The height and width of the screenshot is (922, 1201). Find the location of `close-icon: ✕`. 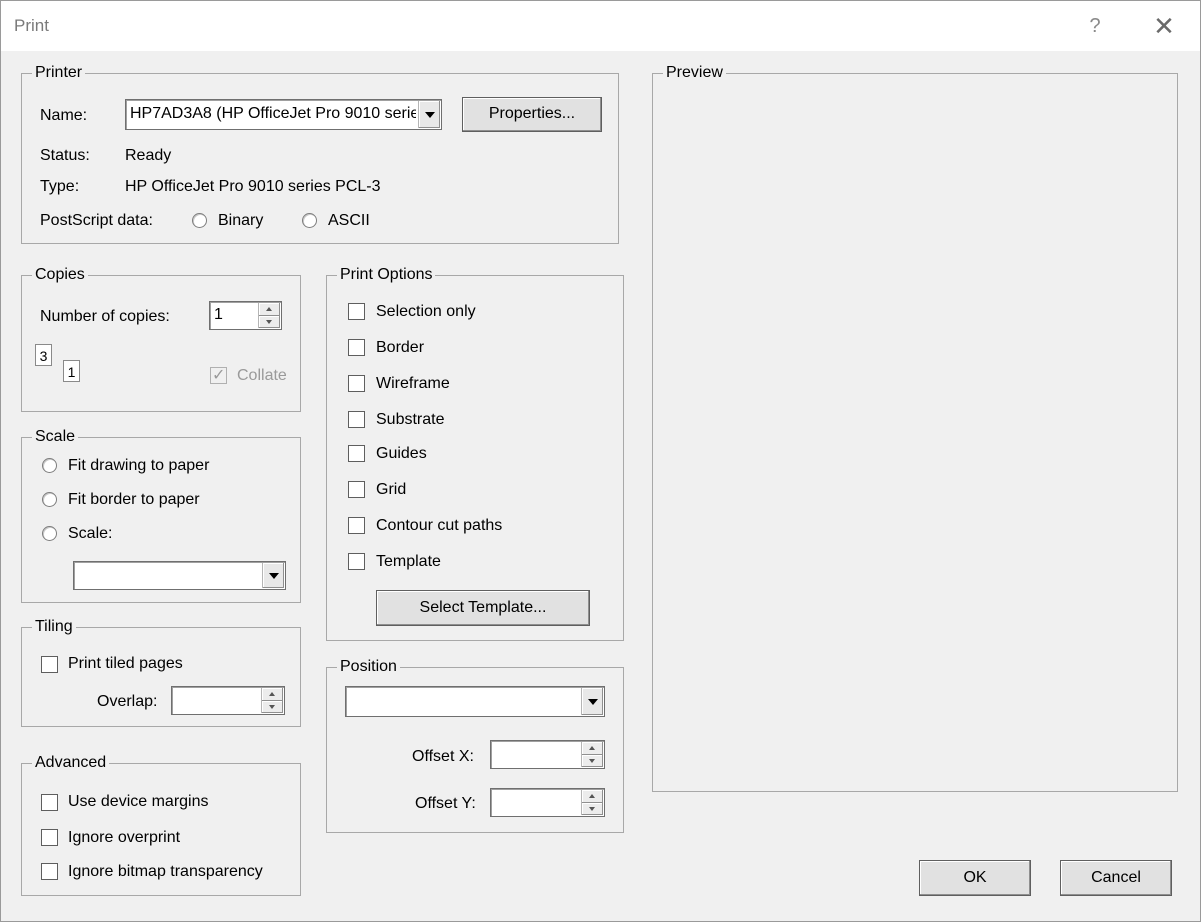

close-icon: ✕ is located at coordinates (1164, 26).